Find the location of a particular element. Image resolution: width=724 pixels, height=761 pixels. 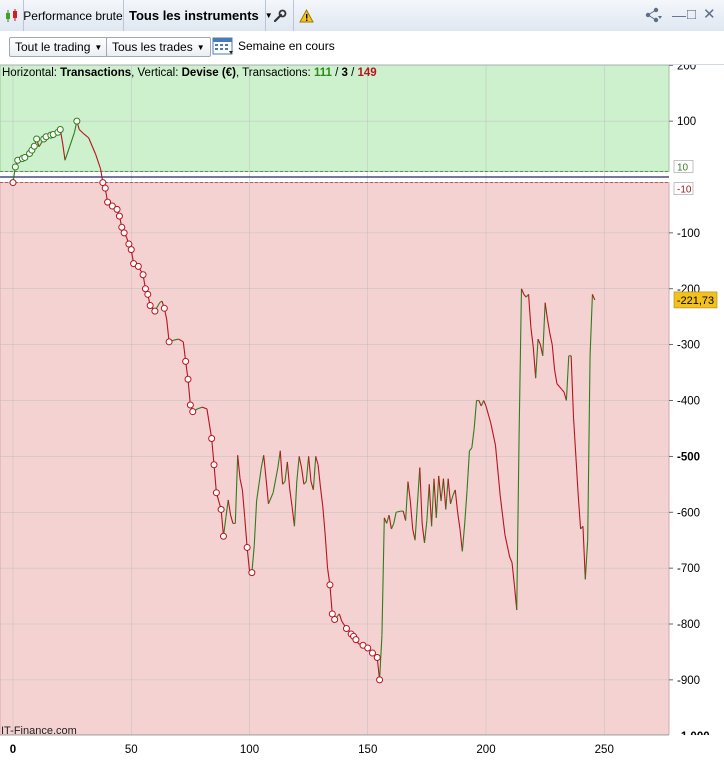

trades-select: Tous les trades ▼ is located at coordinates (158, 47).